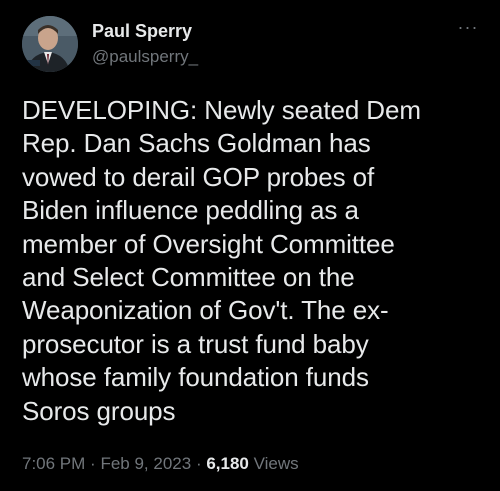 The image size is (500, 491). Describe the element at coordinates (190, 210) in the screenshot. I see `tweet-line: Biden influence peddling as a` at that location.